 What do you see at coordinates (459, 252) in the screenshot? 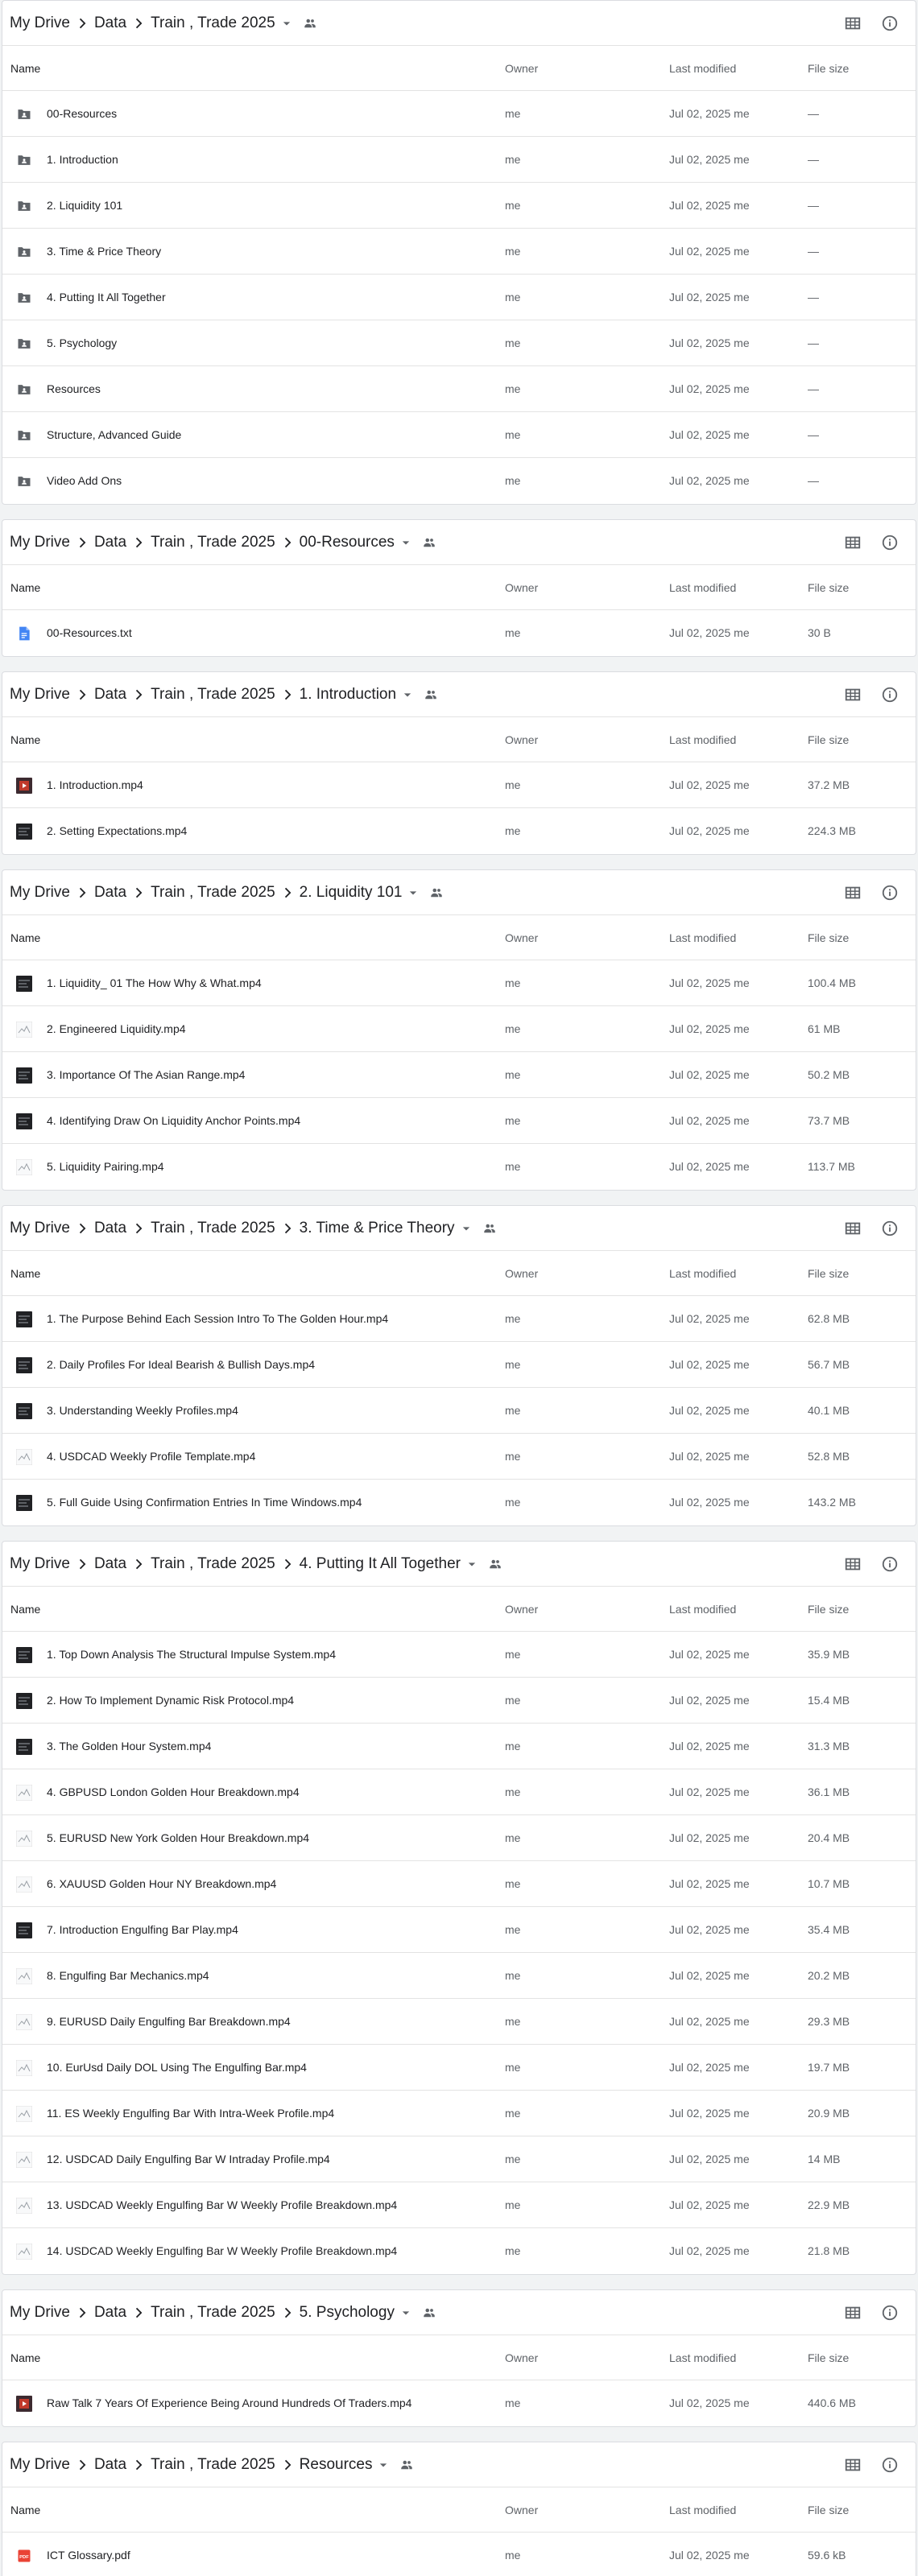
I see `file-row: 3. Time & Price Theory me Jul 02, 2025 me —` at bounding box center [459, 252].